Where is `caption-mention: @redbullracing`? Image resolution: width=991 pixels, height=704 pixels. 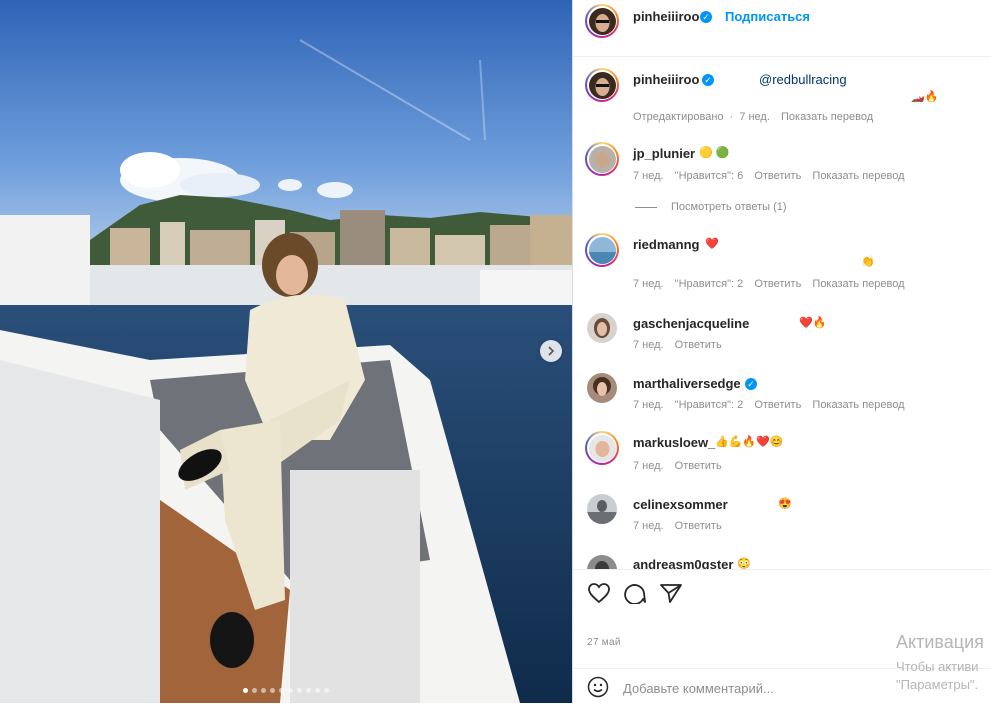 caption-mention: @redbullracing is located at coordinates (803, 79).